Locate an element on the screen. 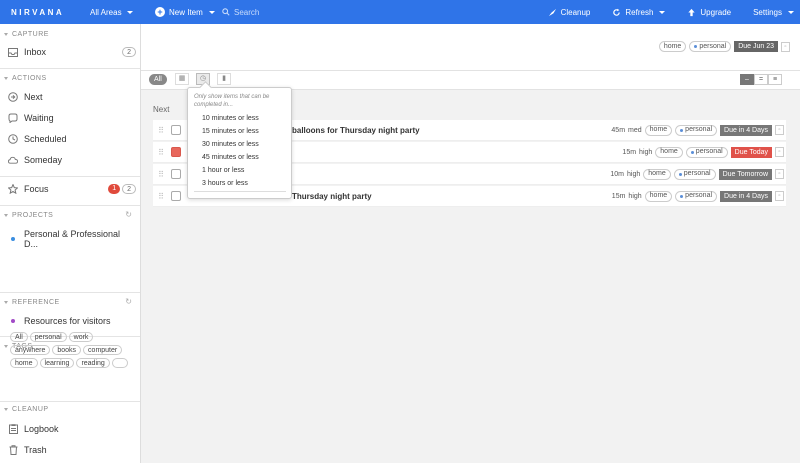 The width and height of the screenshot is (800, 463). cleanup-button: Cleanup is located at coordinates (569, 12).